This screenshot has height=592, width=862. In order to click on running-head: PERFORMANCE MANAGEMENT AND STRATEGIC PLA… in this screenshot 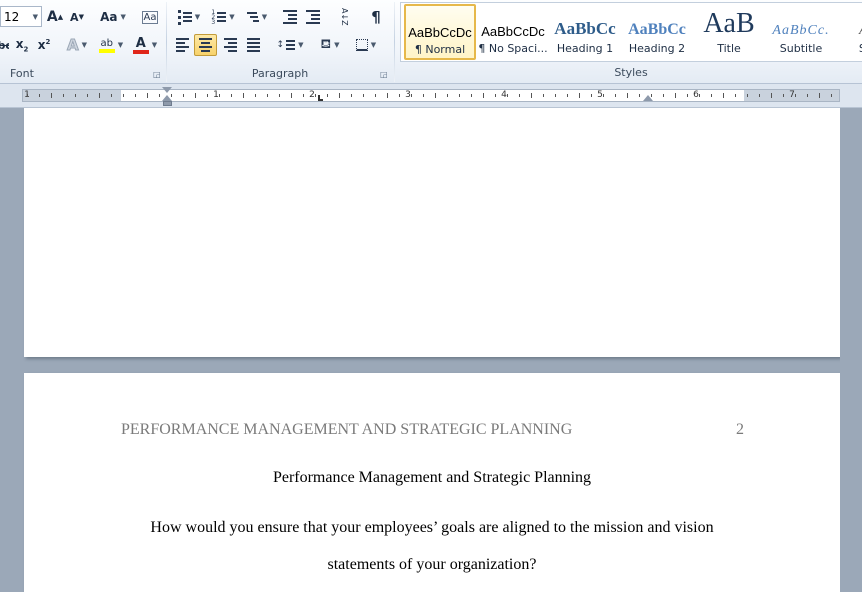, I will do `click(346, 430)`.